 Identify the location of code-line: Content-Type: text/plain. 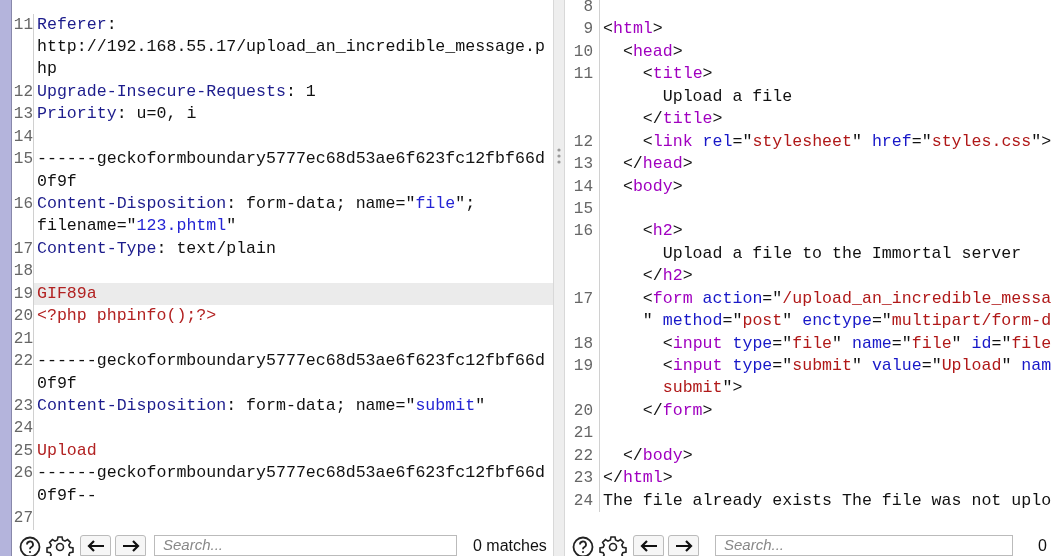
(156, 248).